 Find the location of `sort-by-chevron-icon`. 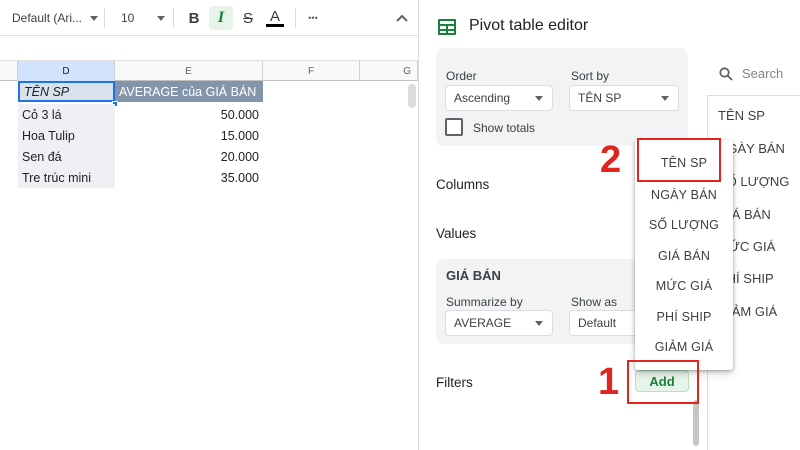

sort-by-chevron-icon is located at coordinates (665, 98).